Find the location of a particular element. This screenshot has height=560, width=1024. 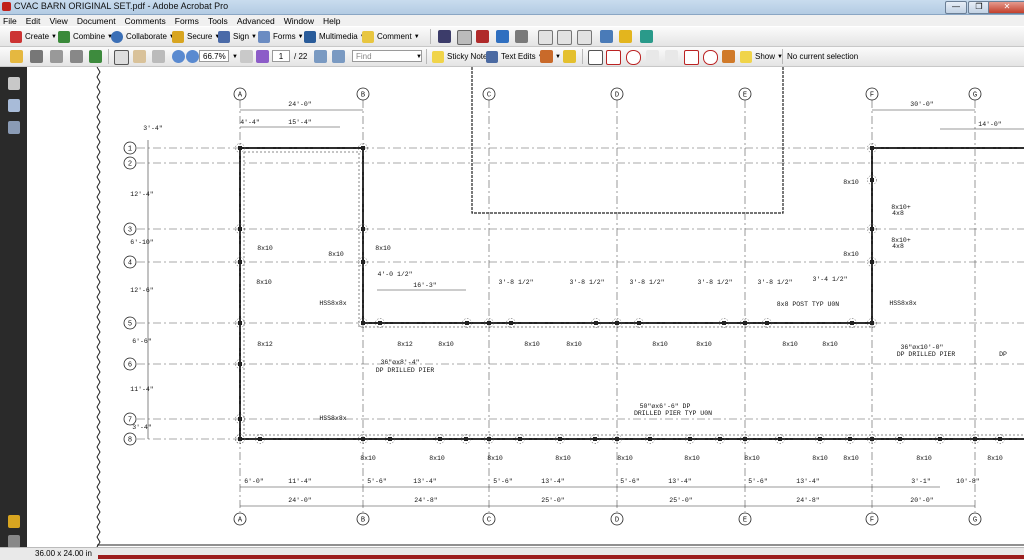

text-box-icon is located at coordinates (595, 57).